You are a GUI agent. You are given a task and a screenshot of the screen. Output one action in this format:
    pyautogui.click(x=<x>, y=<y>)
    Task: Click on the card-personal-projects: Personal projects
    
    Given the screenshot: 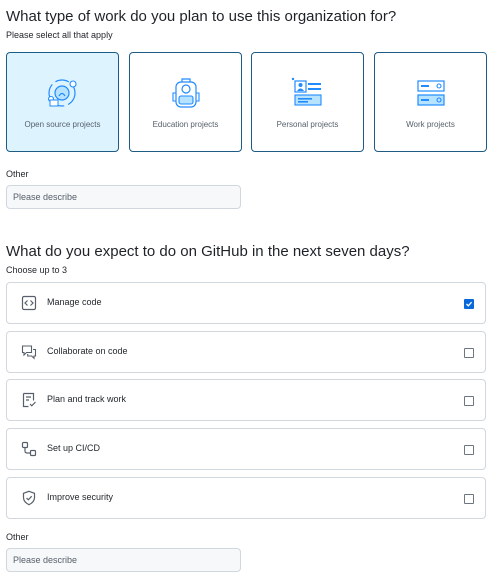 What is the action you would take?
    pyautogui.click(x=307, y=102)
    